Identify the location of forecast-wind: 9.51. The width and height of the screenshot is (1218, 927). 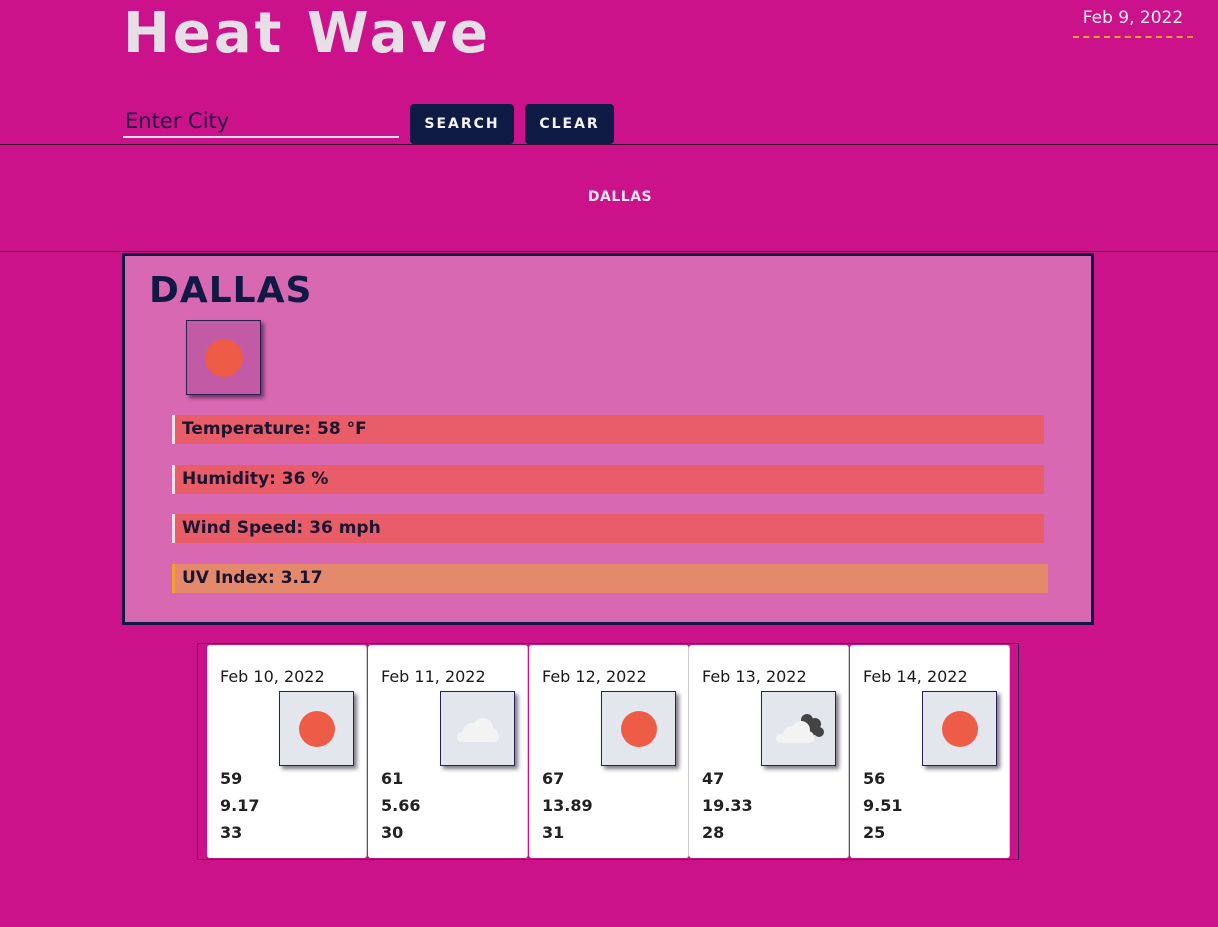
(883, 805).